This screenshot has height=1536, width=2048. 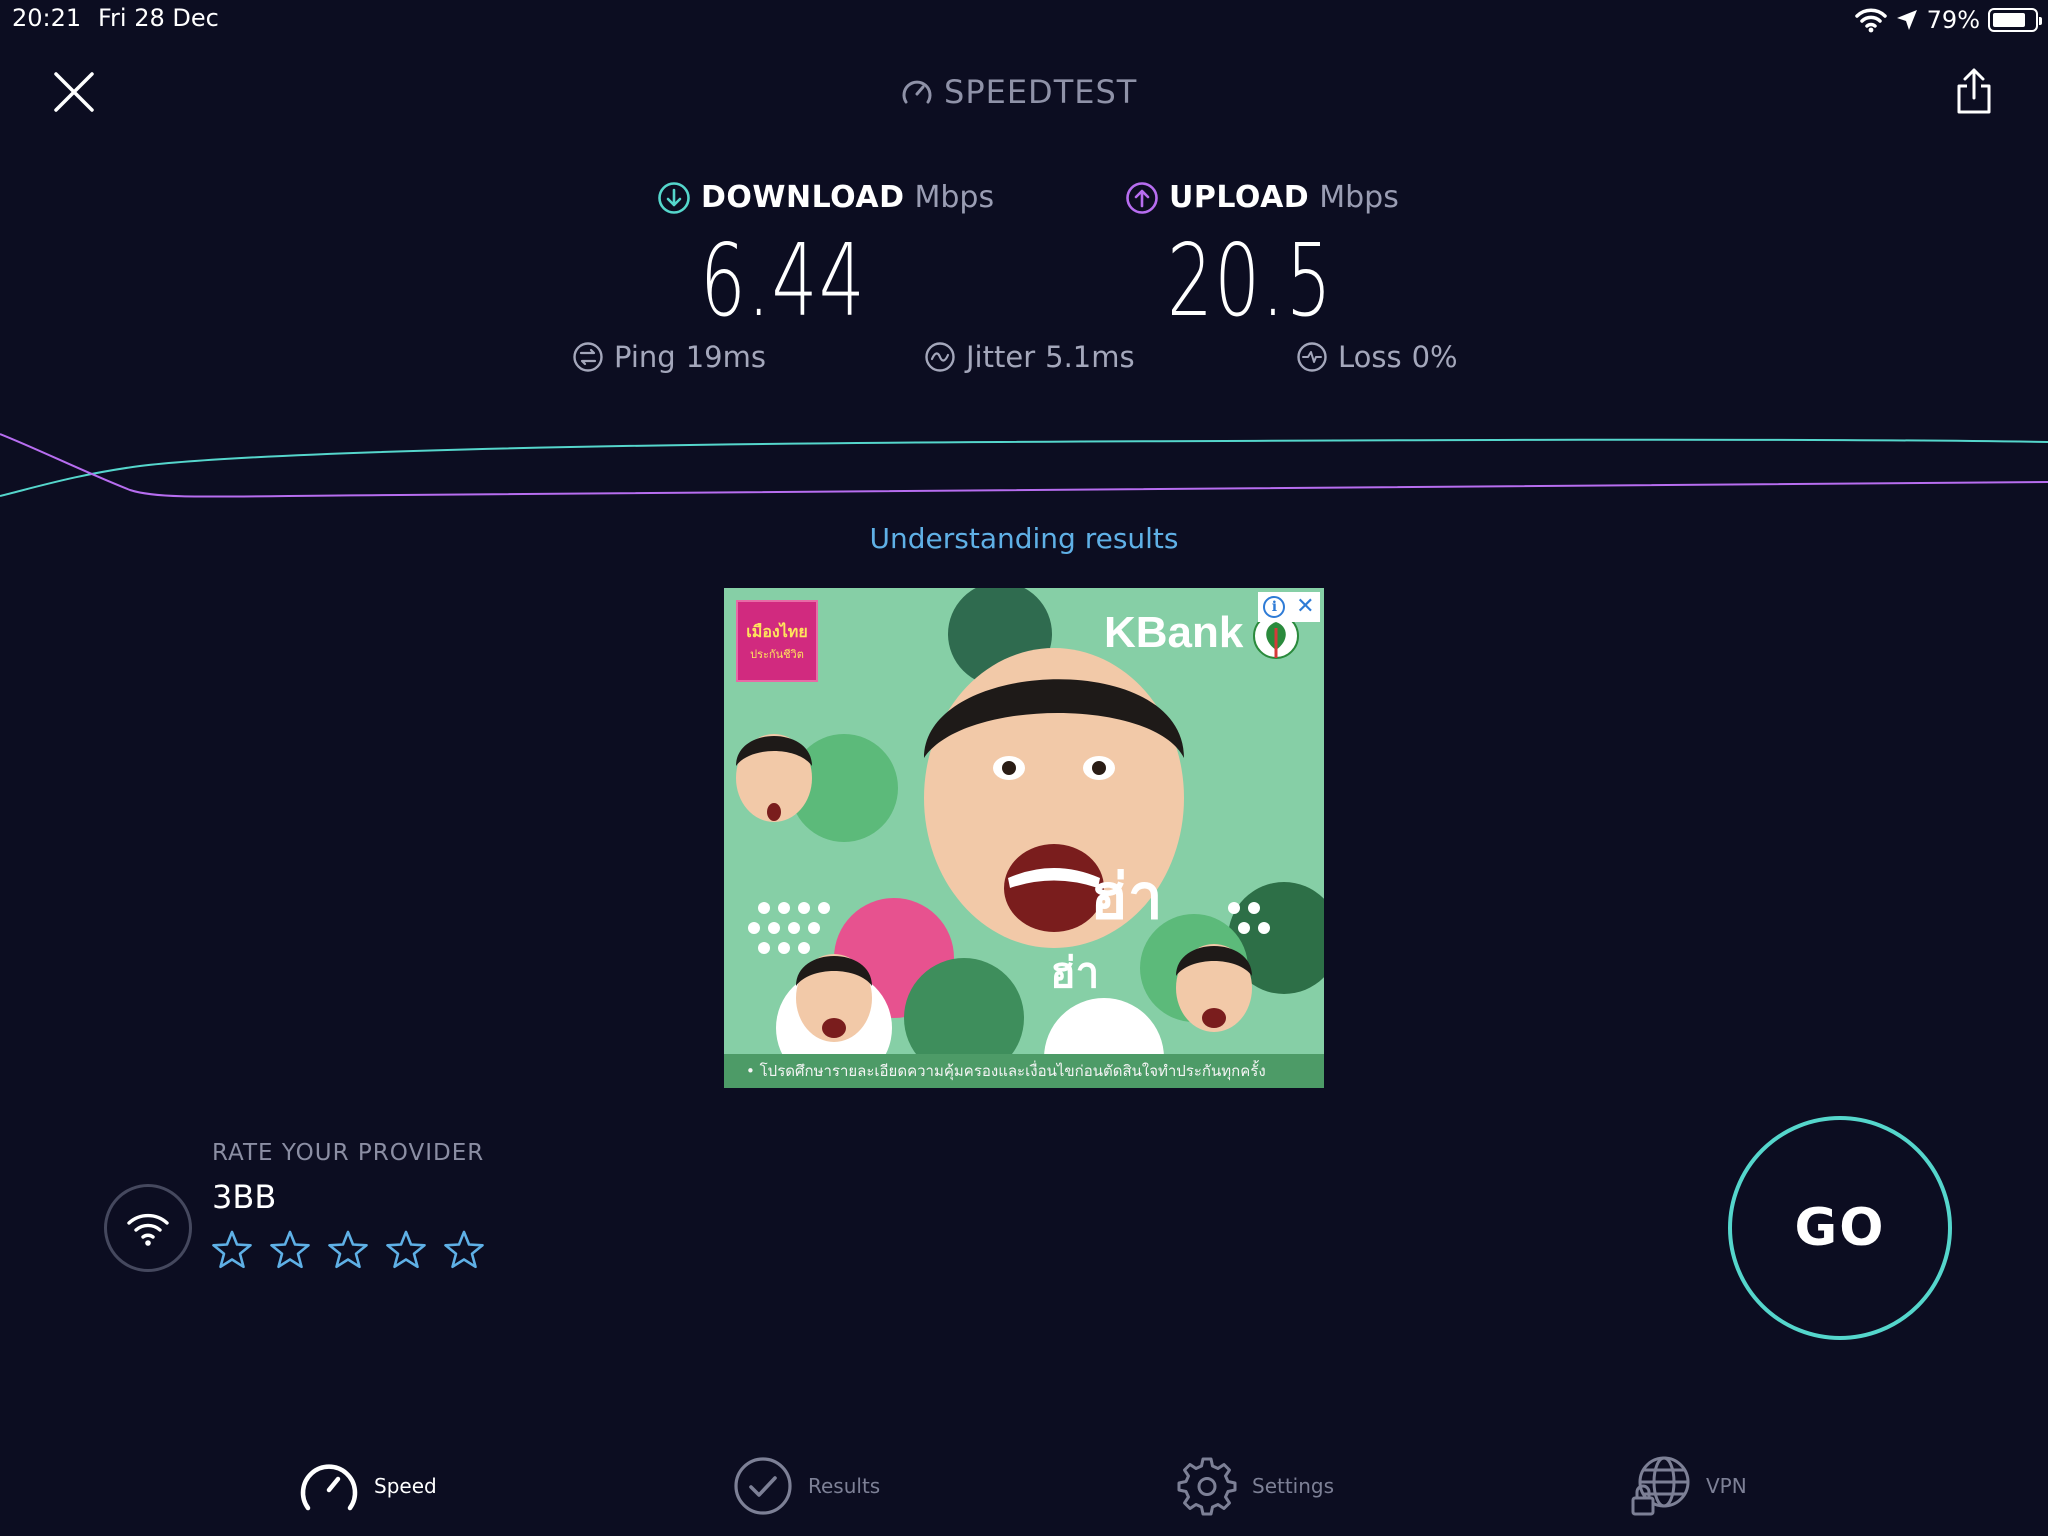 I want to click on upload-label: UPLOAD, so click(x=1239, y=197).